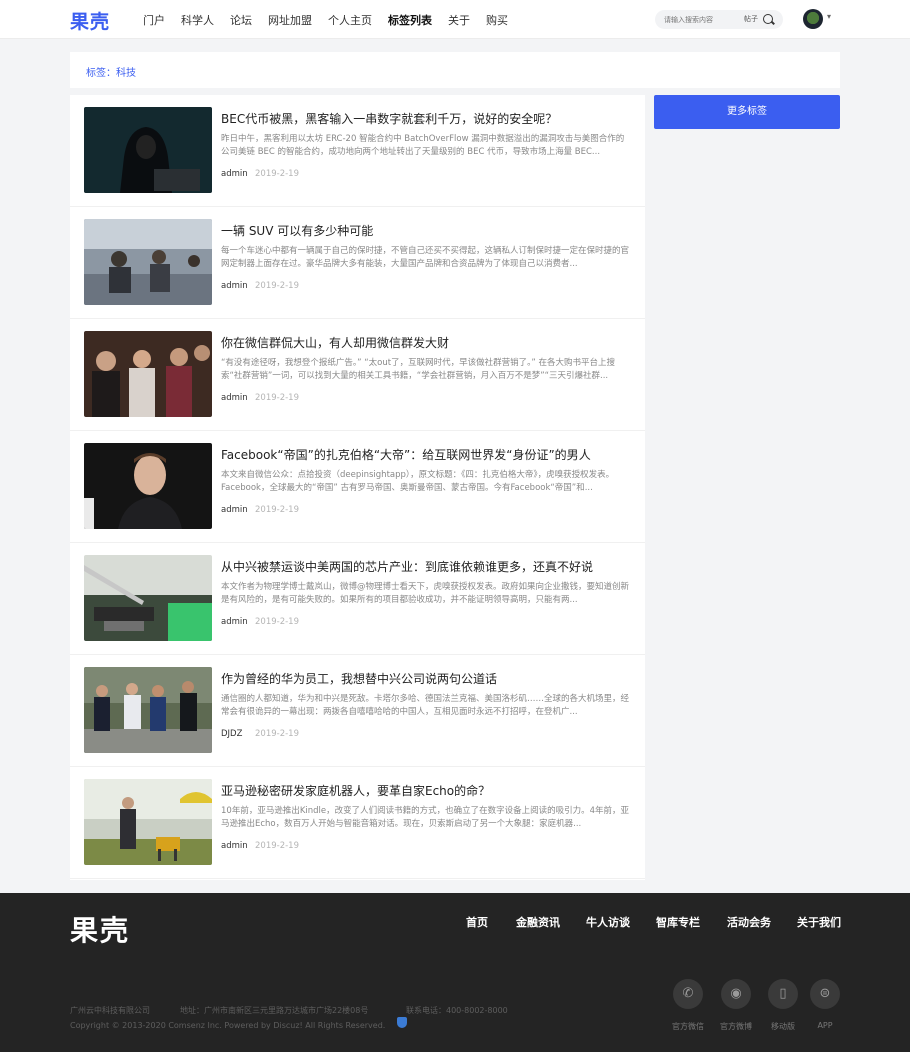  What do you see at coordinates (90, 20) in the screenshot?
I see `site-logo: 果壳` at bounding box center [90, 20].